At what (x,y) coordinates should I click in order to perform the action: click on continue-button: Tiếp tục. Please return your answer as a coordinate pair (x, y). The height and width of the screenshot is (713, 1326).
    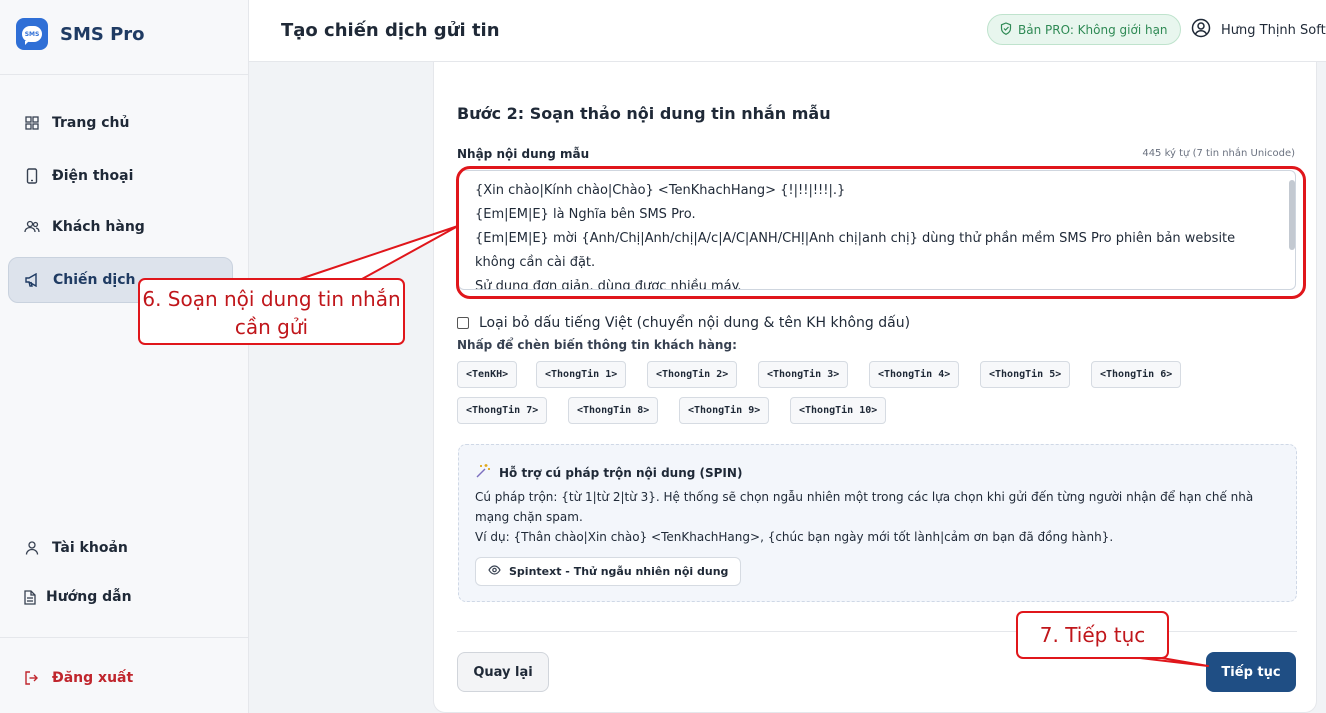
    Looking at the image, I should click on (1251, 672).